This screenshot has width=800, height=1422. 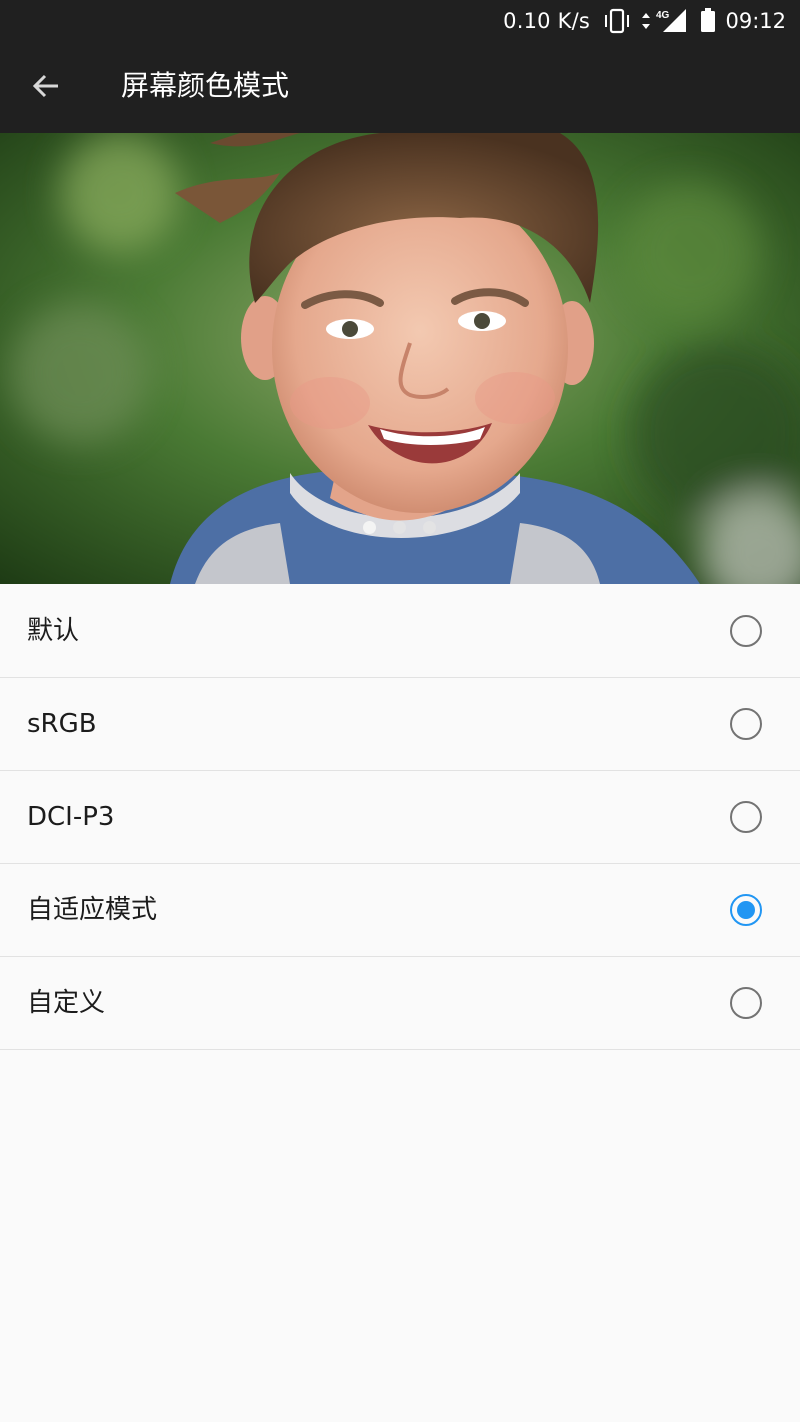 What do you see at coordinates (546, 21) in the screenshot?
I see `network-speed: 0.10 K/s` at bounding box center [546, 21].